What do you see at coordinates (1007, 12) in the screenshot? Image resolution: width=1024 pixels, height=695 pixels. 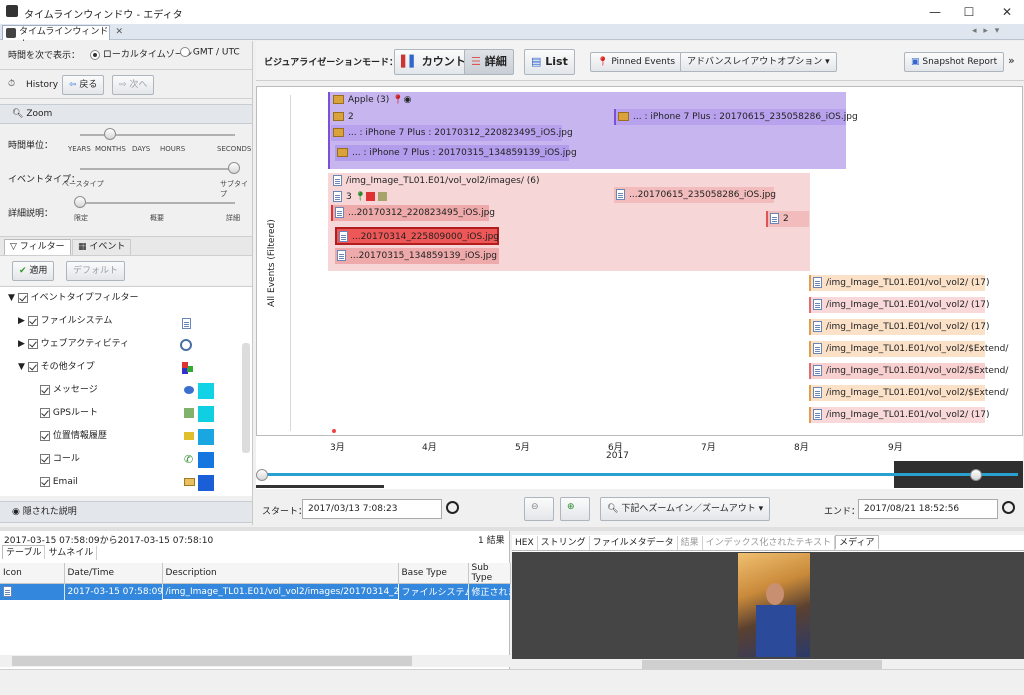 I see `close-button: ✕` at bounding box center [1007, 12].